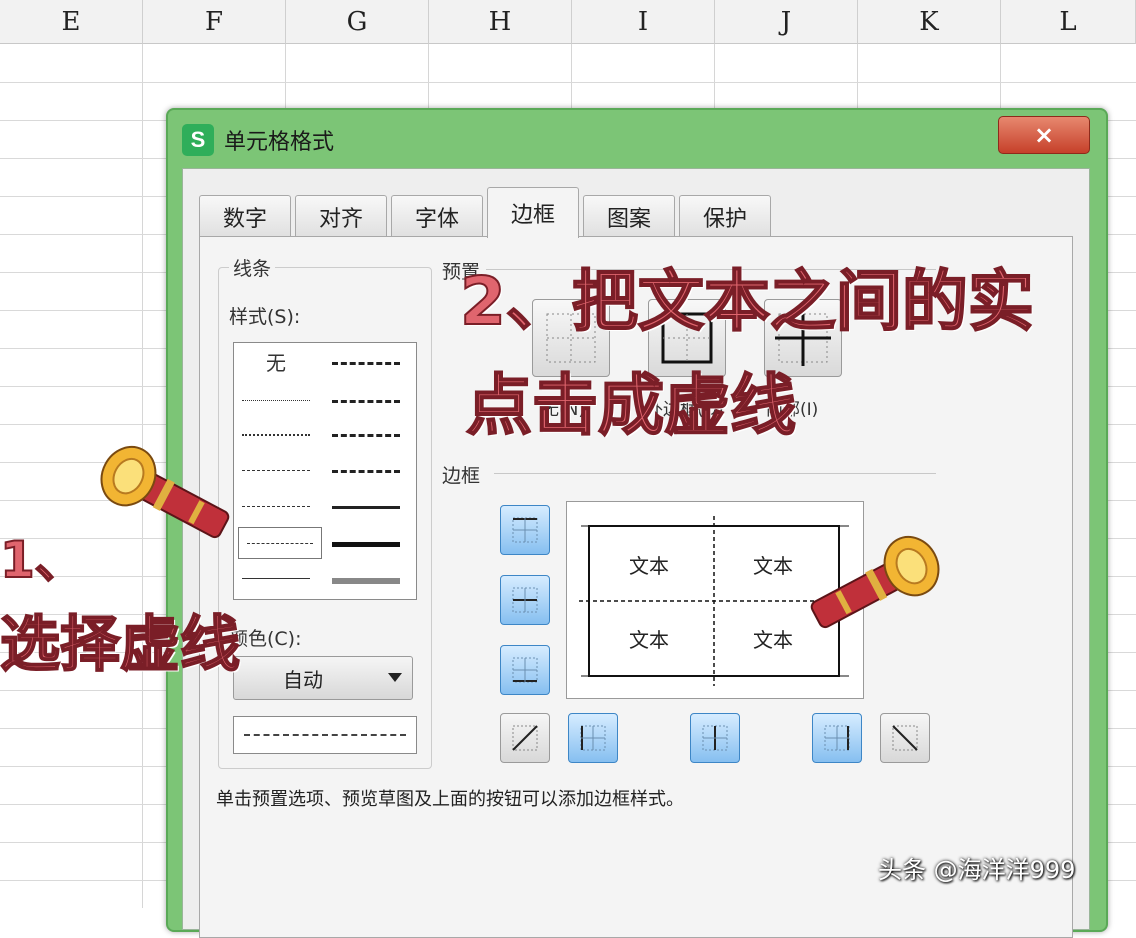  Describe the element at coordinates (276, 507) in the screenshot. I see `line-style-dash-dot` at that location.